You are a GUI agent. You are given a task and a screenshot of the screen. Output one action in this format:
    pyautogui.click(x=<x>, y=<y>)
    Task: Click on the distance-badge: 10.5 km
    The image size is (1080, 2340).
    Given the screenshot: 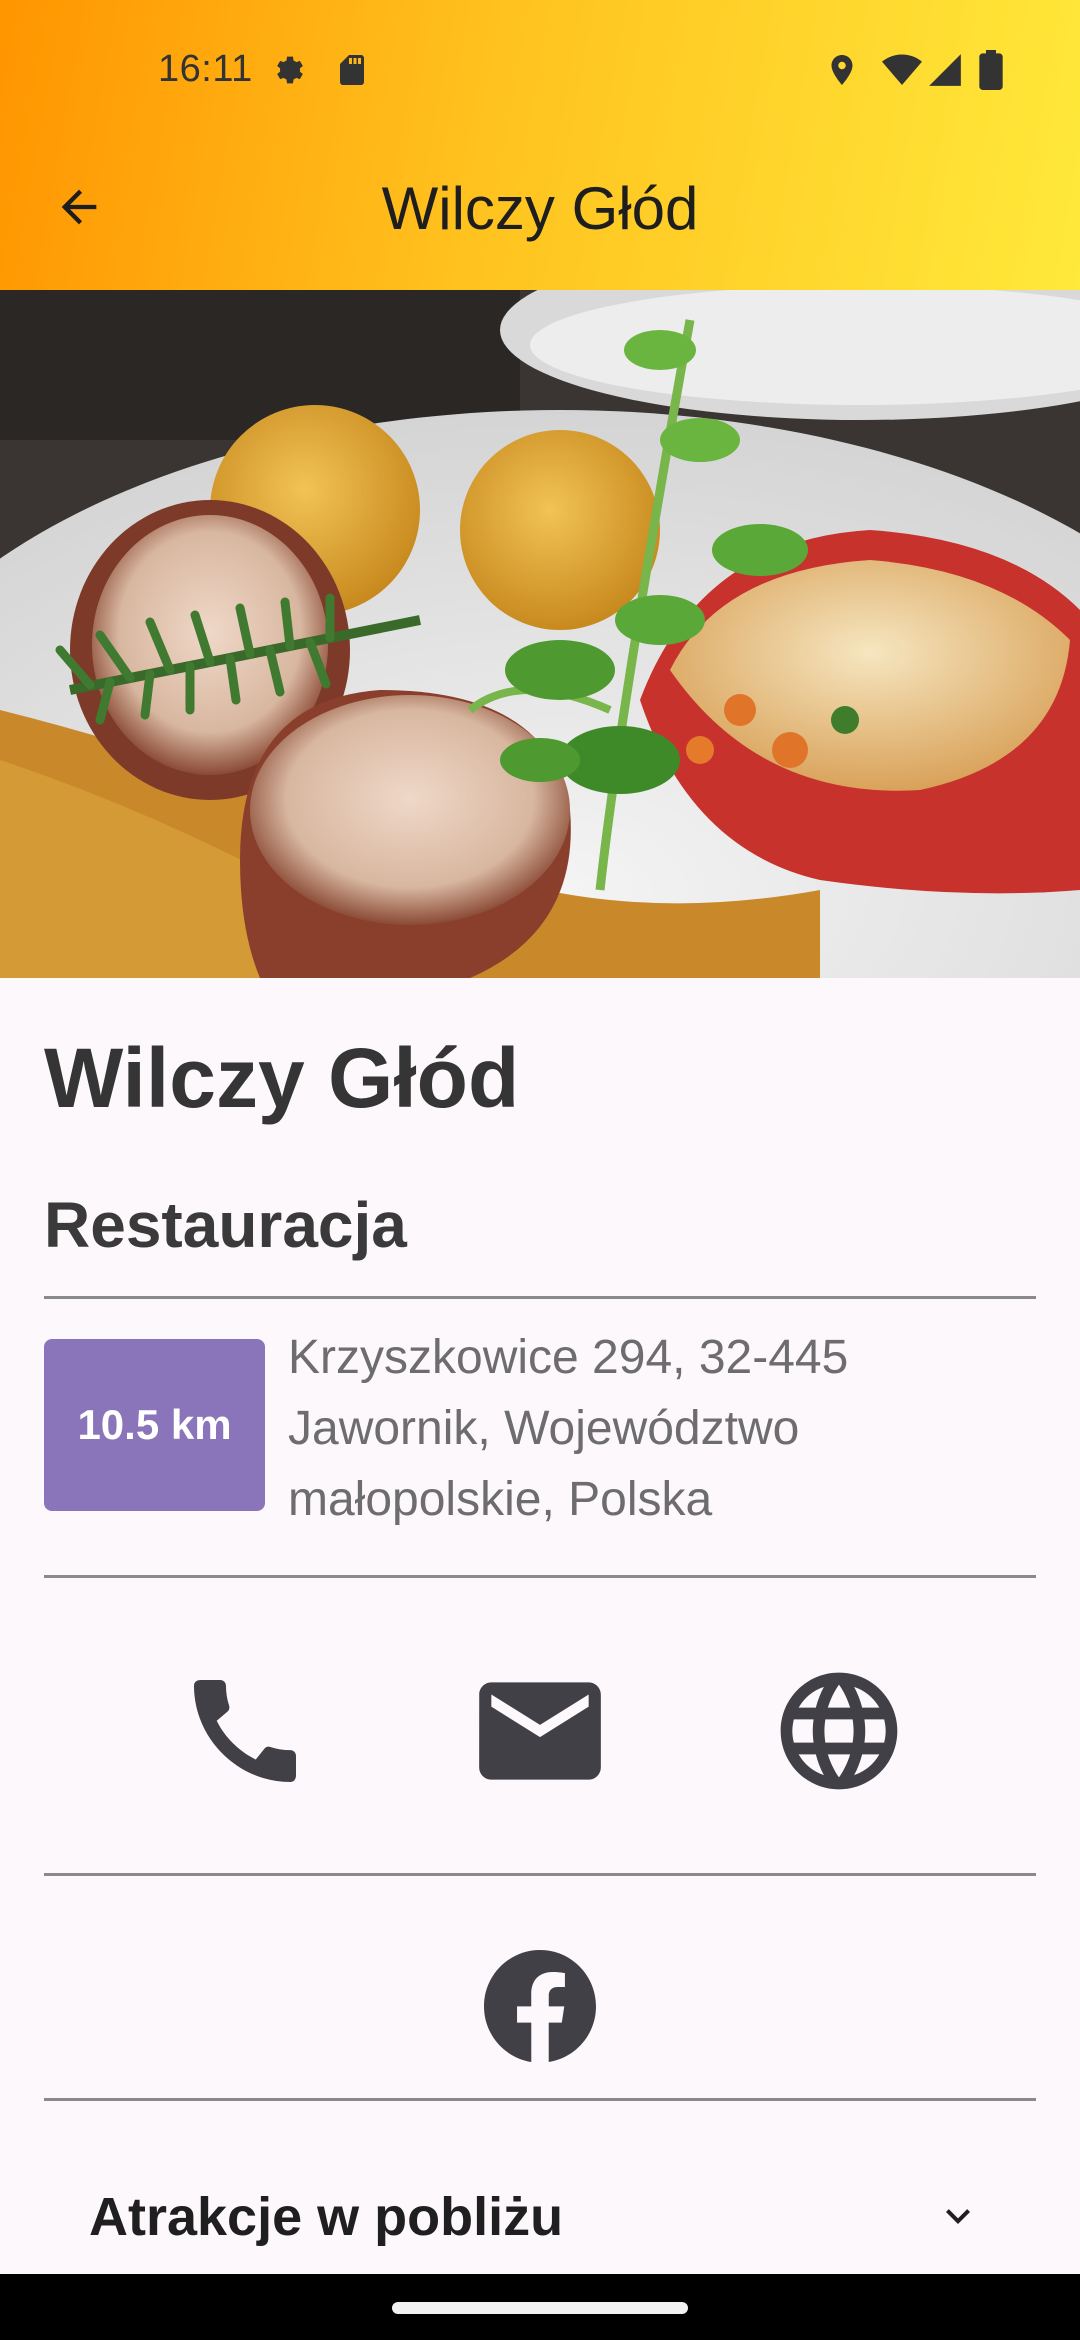 What is the action you would take?
    pyautogui.click(x=154, y=1425)
    